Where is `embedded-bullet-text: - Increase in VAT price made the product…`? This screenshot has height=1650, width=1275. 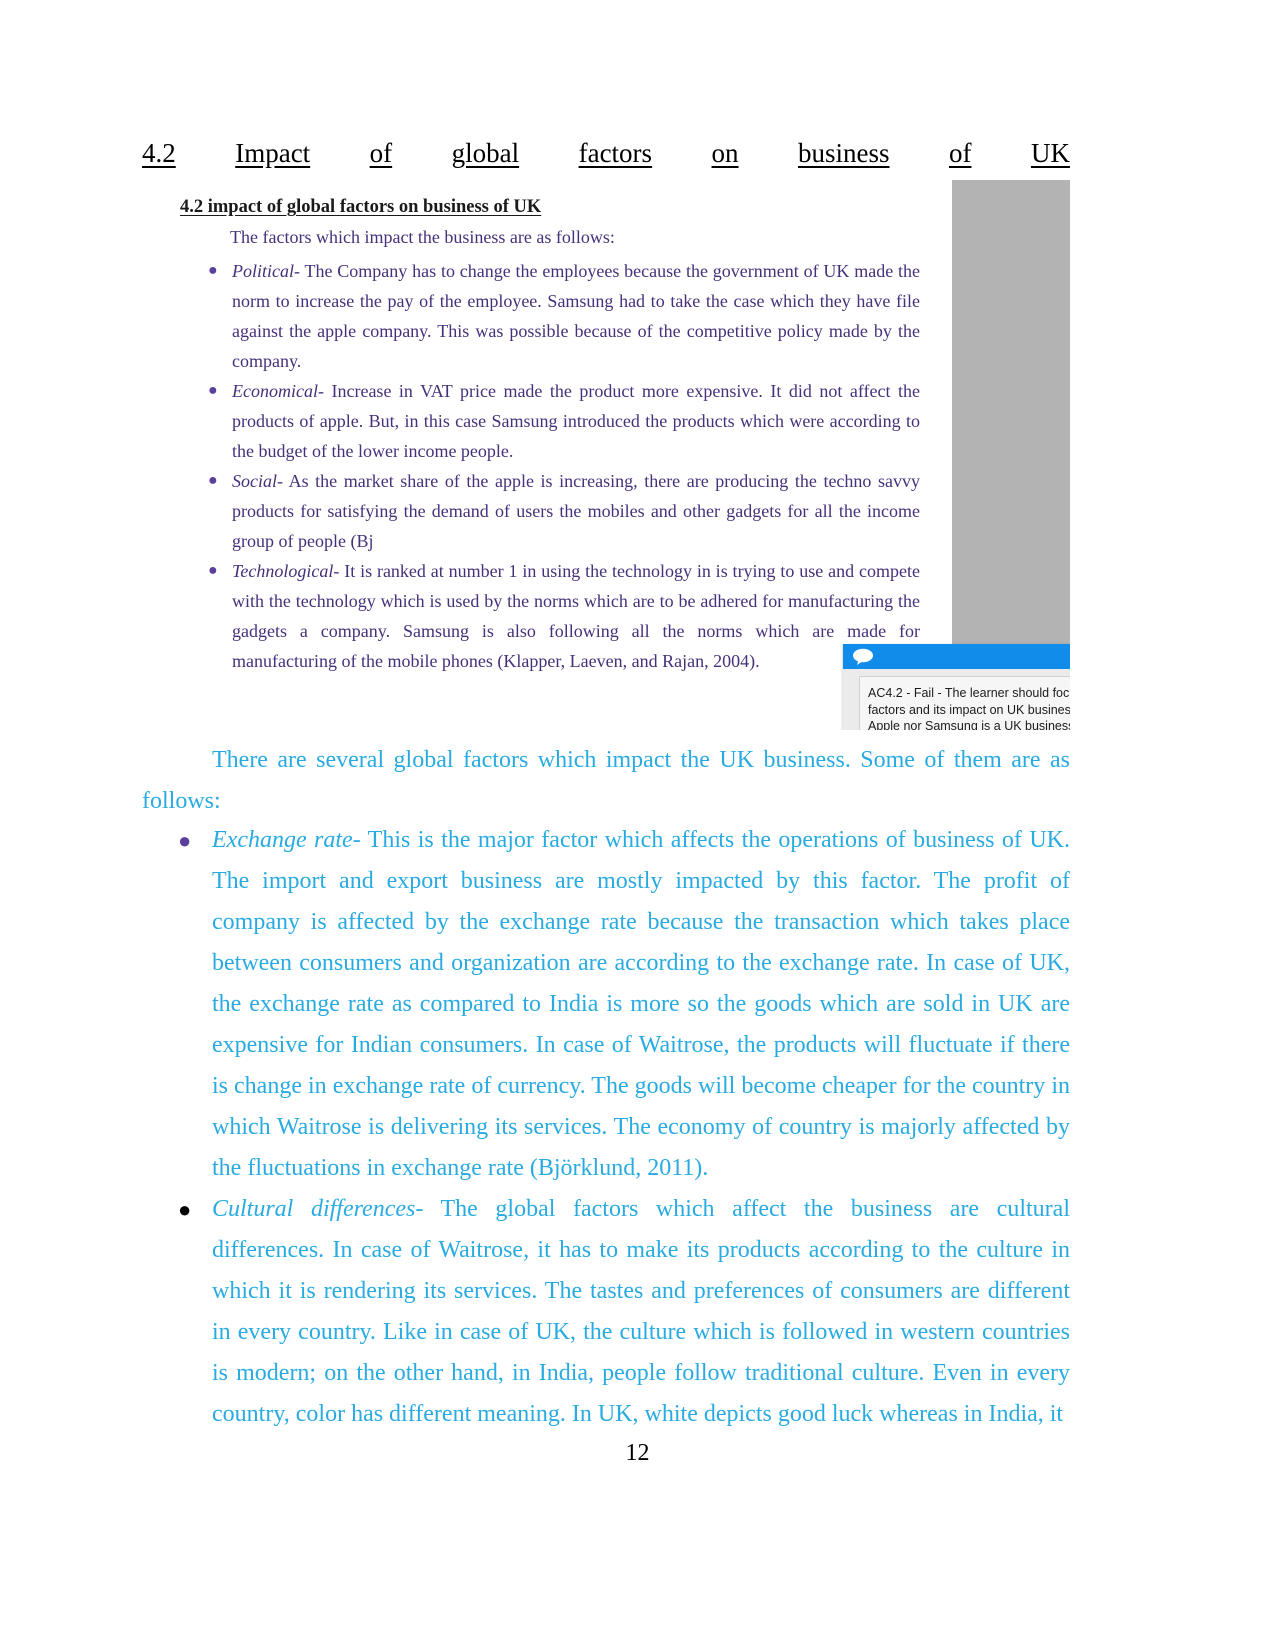 embedded-bullet-text: - Increase in VAT price made the product… is located at coordinates (576, 421).